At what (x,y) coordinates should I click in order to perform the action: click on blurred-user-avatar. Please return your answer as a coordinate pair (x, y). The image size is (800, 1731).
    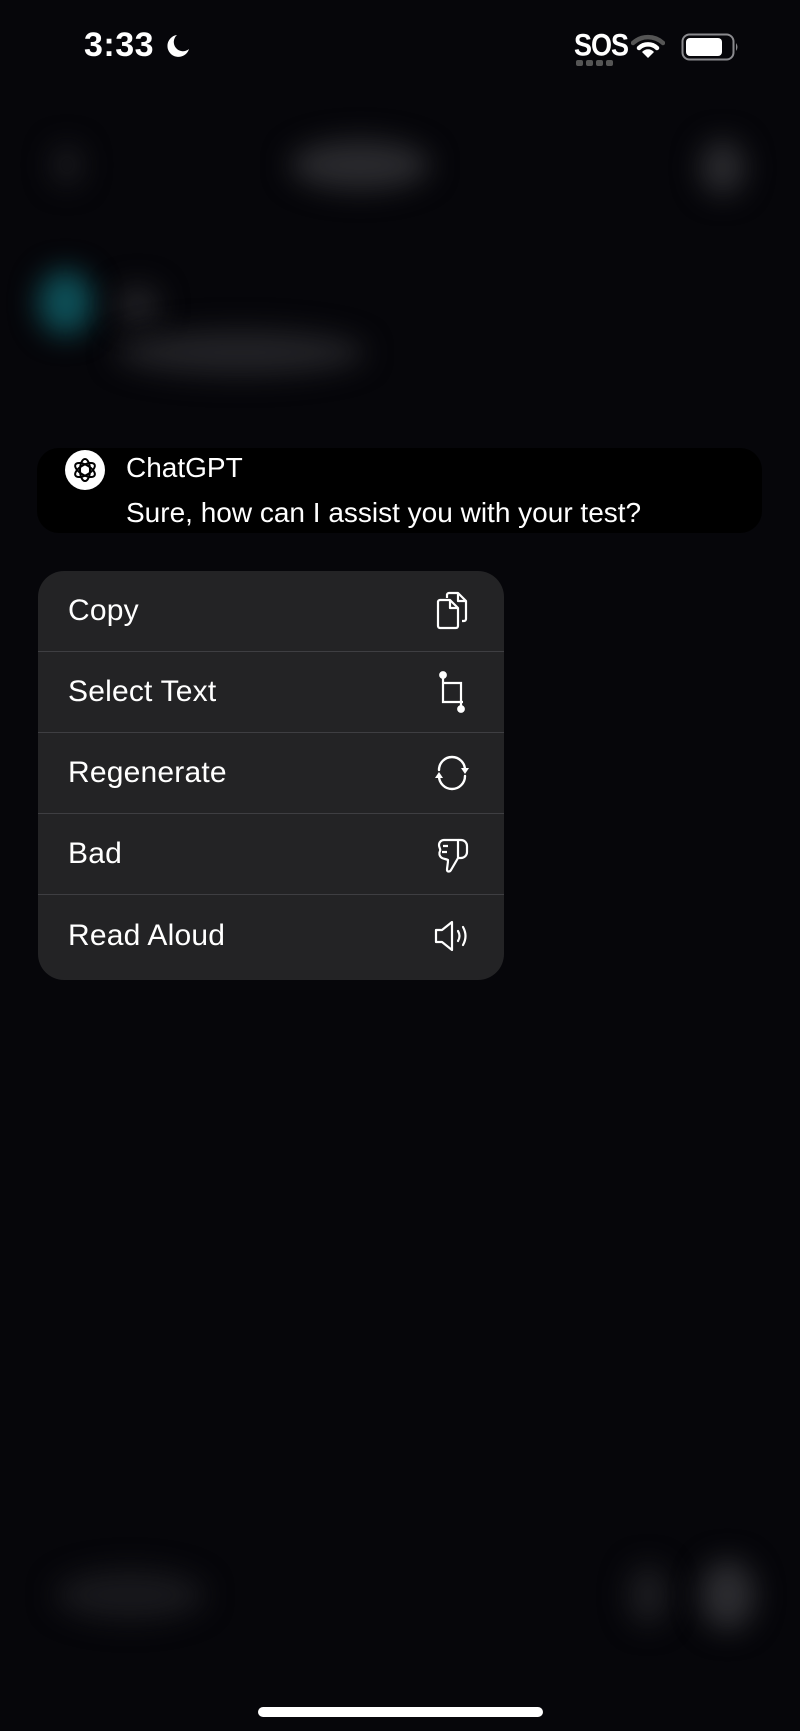
    Looking at the image, I should click on (65, 302).